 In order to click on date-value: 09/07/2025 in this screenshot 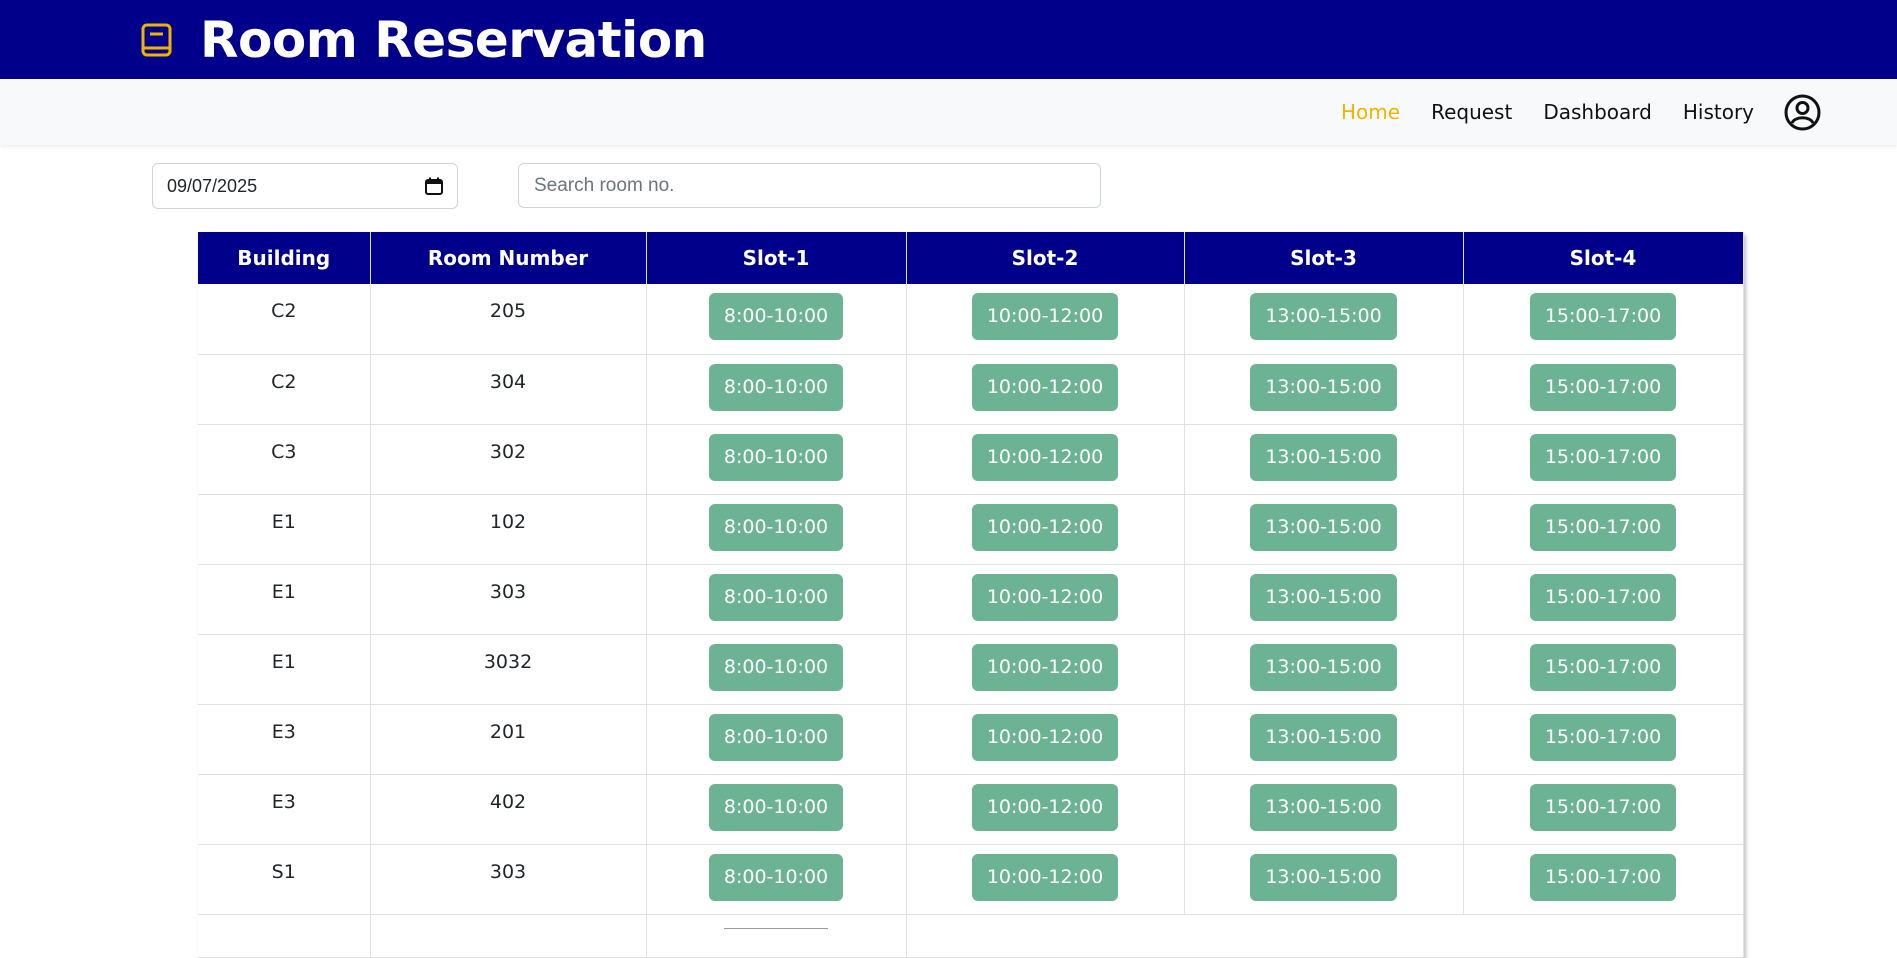, I will do `click(212, 185)`.